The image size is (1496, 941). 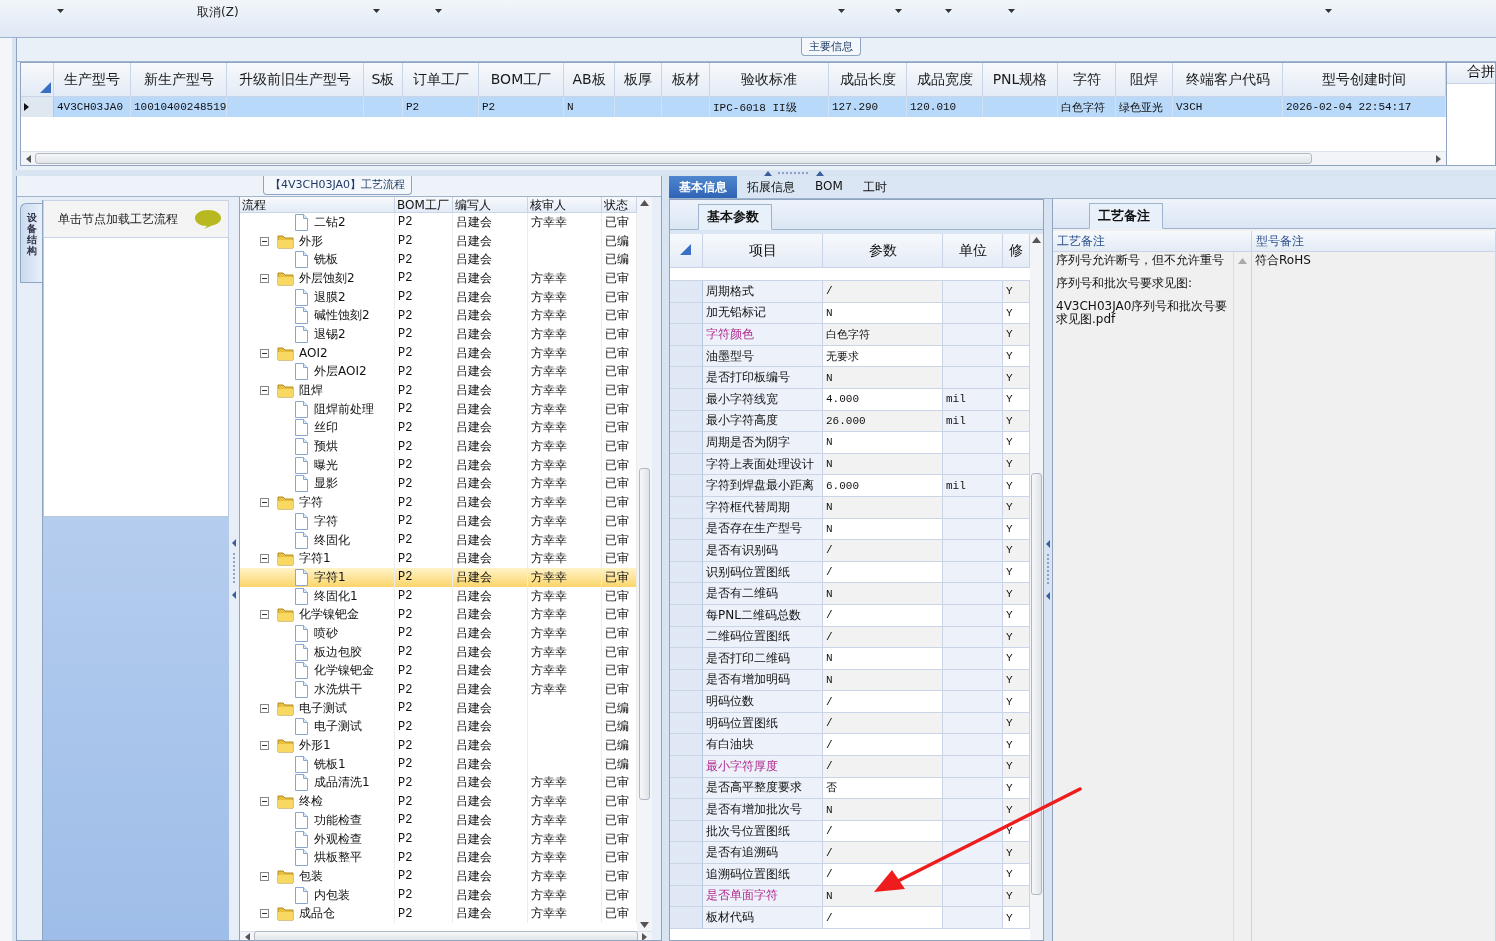 I want to click on tree-row: 外形 P2 吕建会 已编, so click(x=438, y=241).